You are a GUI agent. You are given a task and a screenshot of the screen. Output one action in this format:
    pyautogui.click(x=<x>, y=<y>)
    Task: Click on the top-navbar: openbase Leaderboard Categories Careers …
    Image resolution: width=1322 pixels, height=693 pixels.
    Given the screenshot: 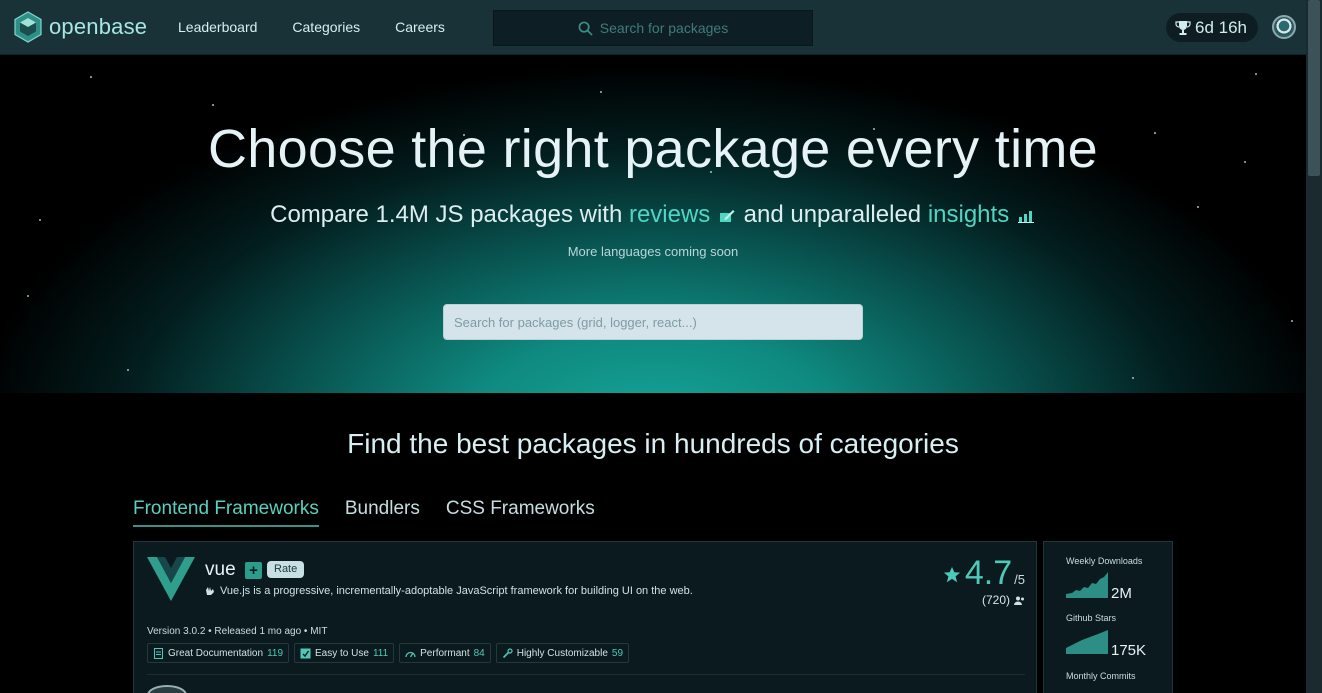 What is the action you would take?
    pyautogui.click(x=653, y=27)
    